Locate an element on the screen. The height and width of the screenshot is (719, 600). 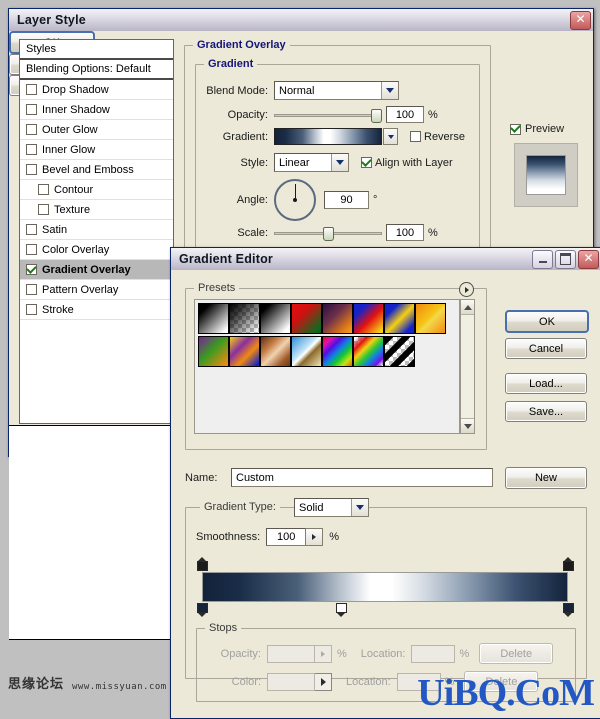
sidebar-item-outer-glow: Outer Glow is located at coordinates (96, 130).